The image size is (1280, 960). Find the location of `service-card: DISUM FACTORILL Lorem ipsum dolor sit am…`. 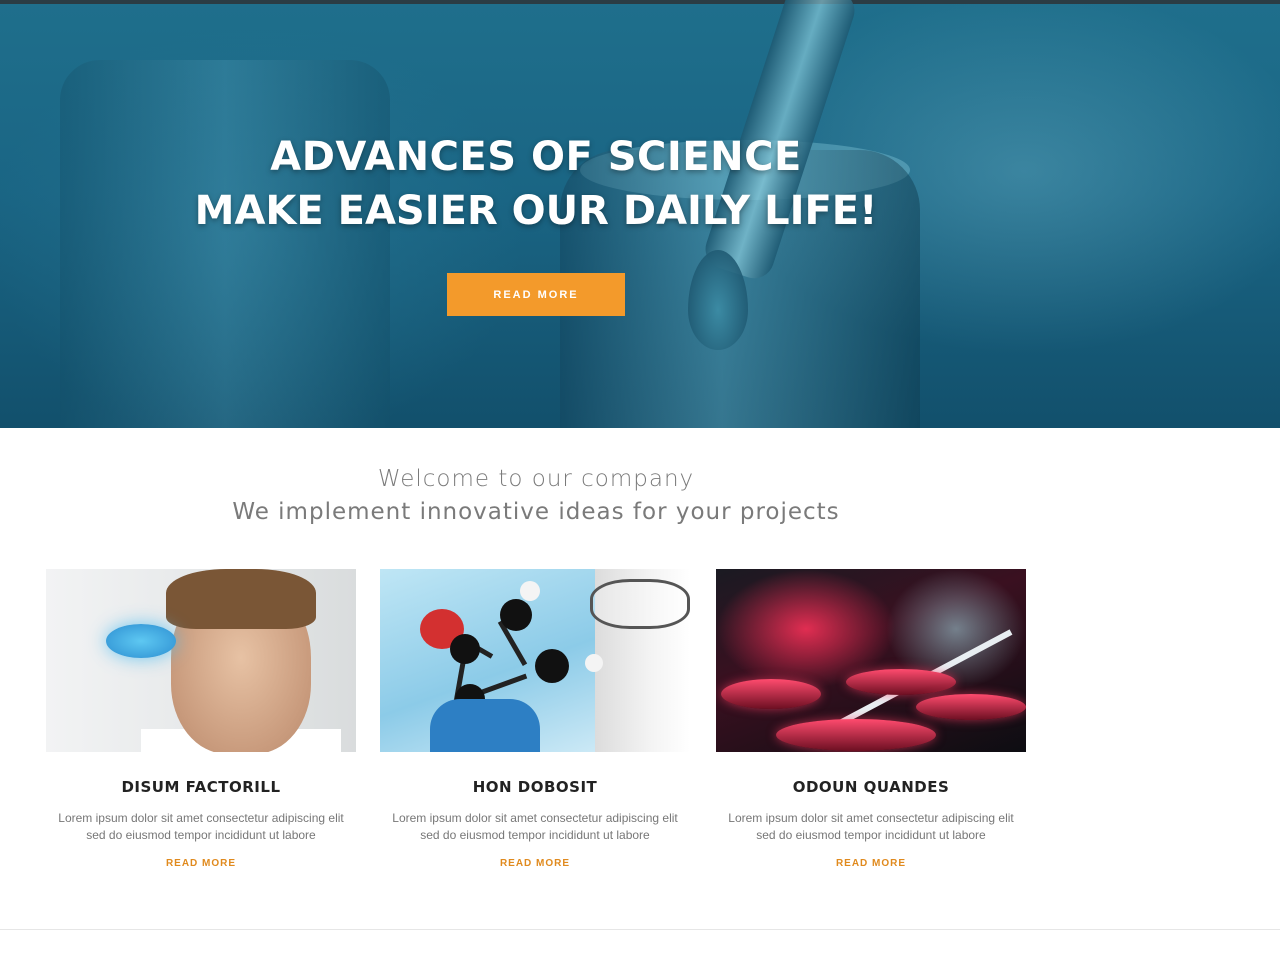

service-card: DISUM FACTORILL Lorem ipsum dolor sit am… is located at coordinates (201, 719).